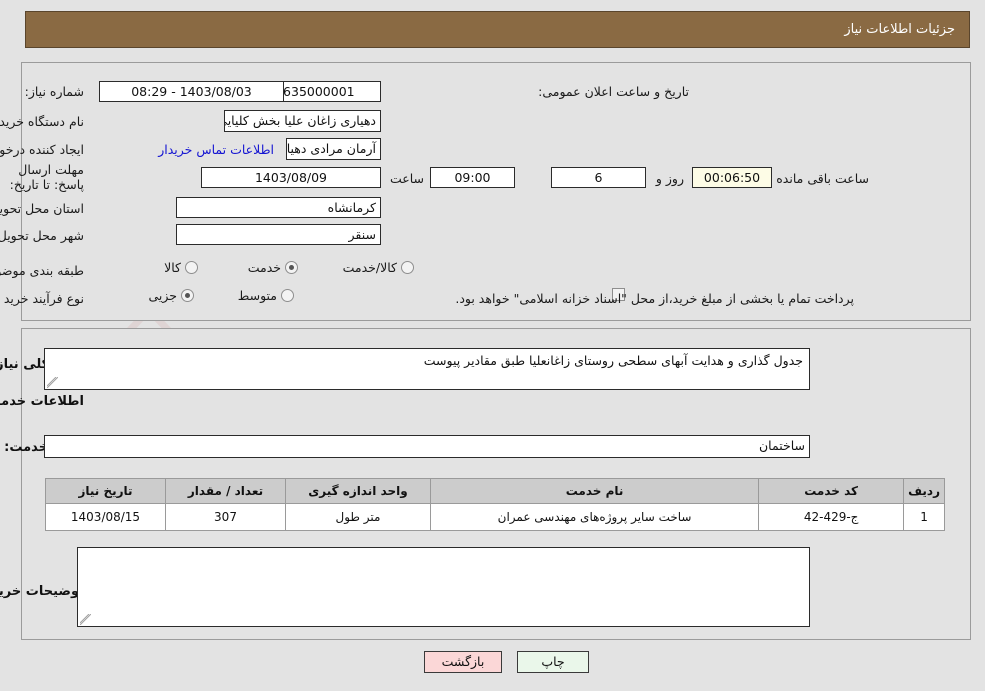 The image size is (985, 691). Describe the element at coordinates (823, 178) in the screenshot. I see `countdown-timer-suffix: ساعت باقی مانده` at that location.